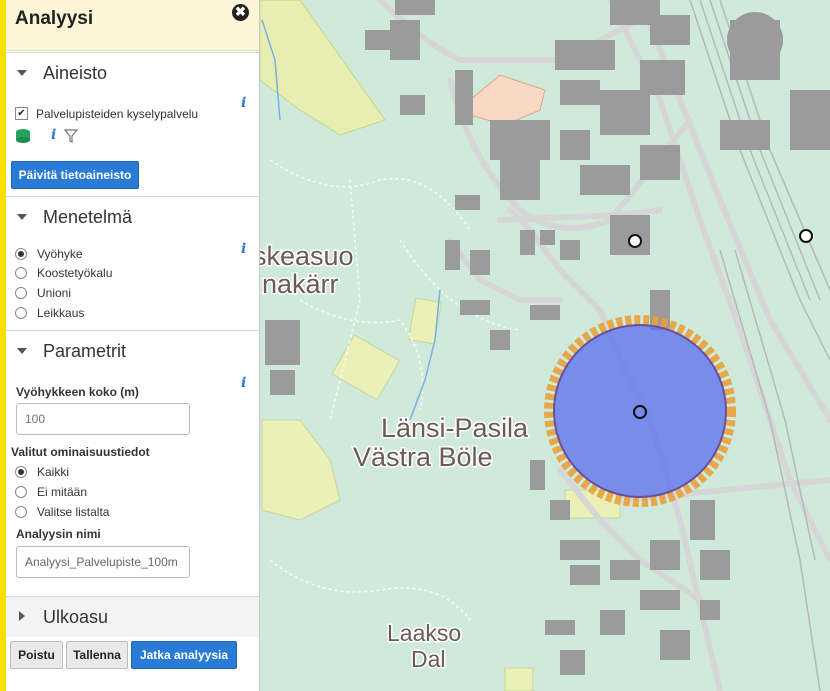 The image size is (830, 691). What do you see at coordinates (240, 12) in the screenshot?
I see `close-icon: ✖` at bounding box center [240, 12].